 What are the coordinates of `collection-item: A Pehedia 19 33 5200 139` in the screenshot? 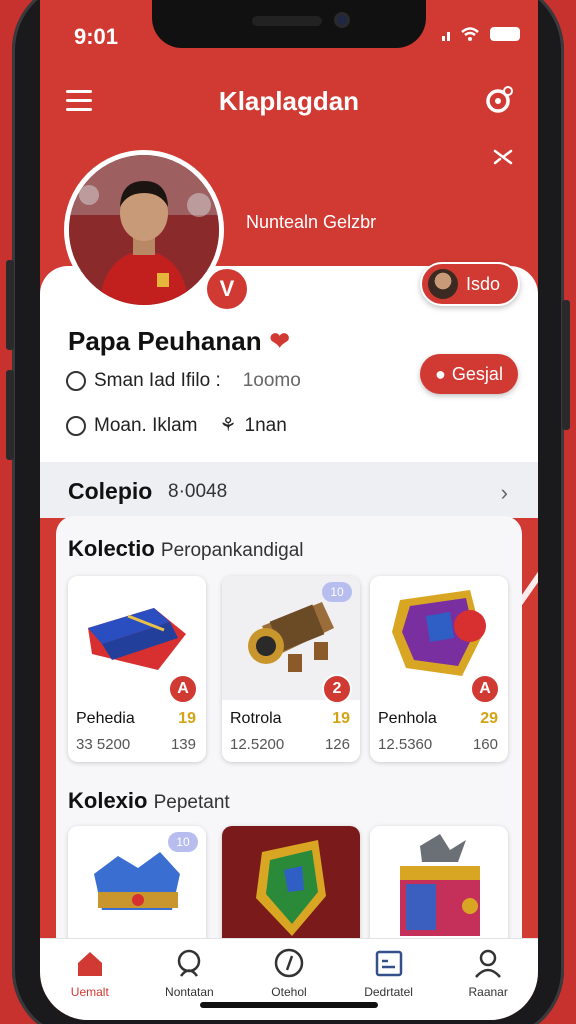 It's located at (137, 669).